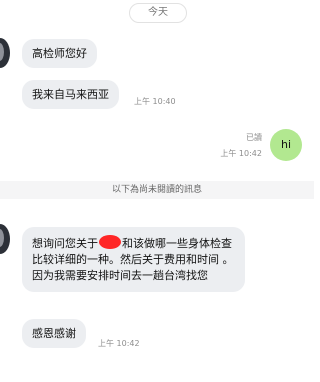 The width and height of the screenshot is (320, 382). I want to click on message-time: 上午 10:40, so click(155, 101).